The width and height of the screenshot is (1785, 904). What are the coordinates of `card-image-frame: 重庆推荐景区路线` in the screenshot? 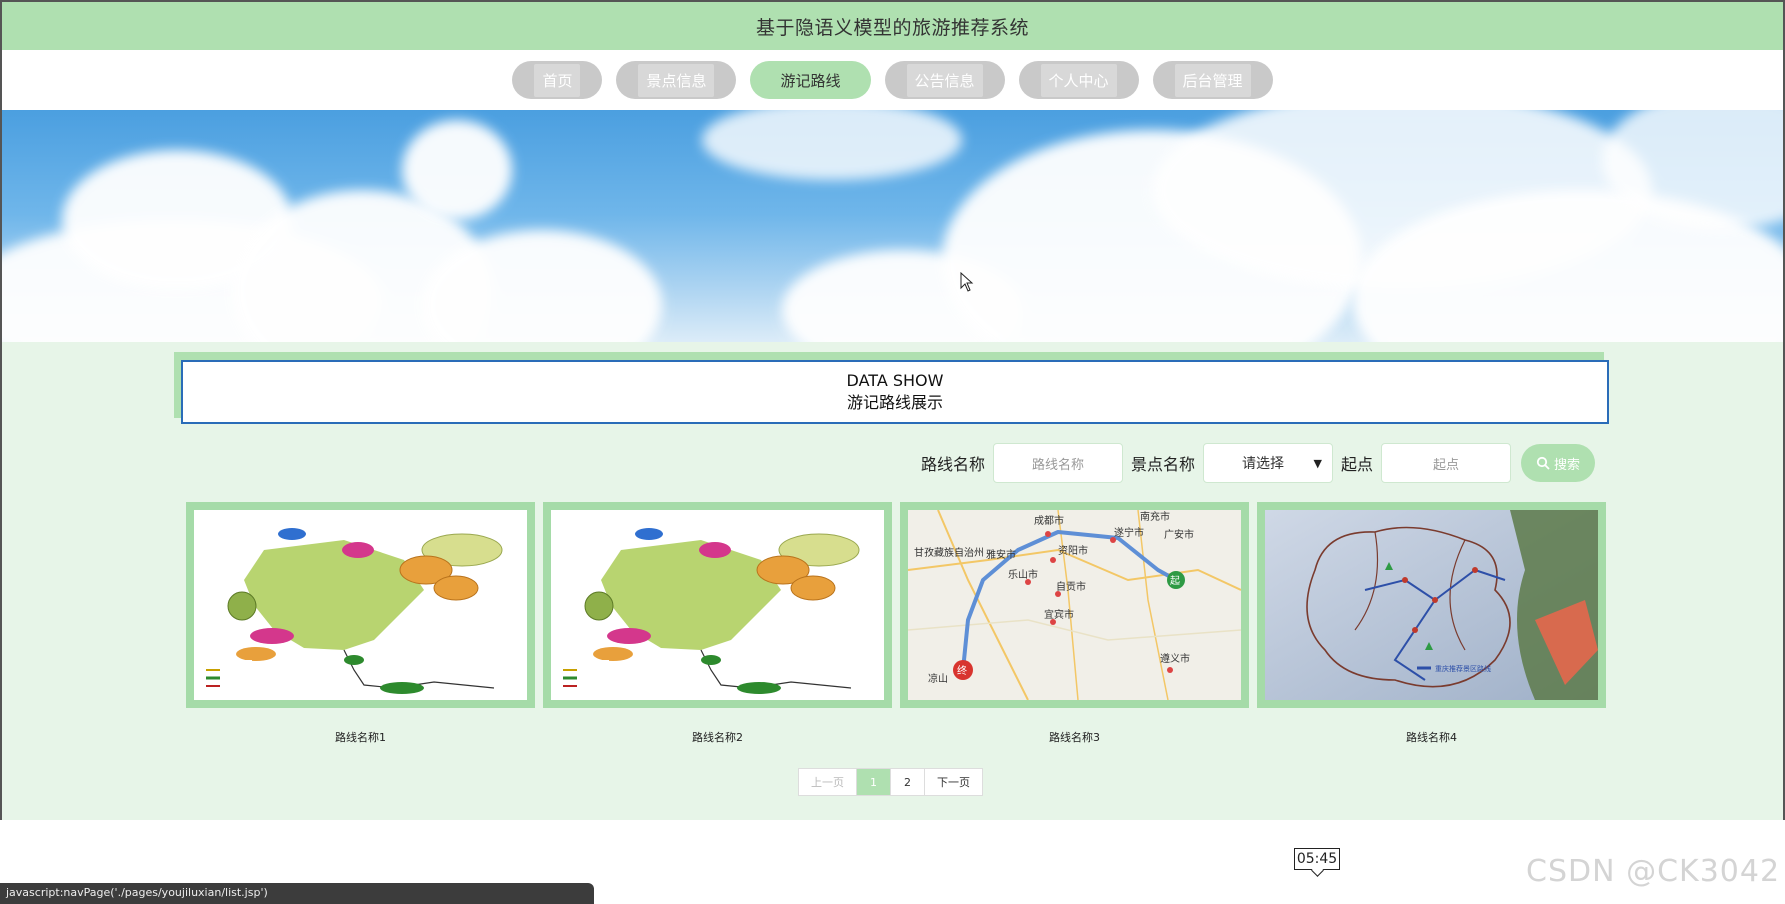 It's located at (1431, 605).